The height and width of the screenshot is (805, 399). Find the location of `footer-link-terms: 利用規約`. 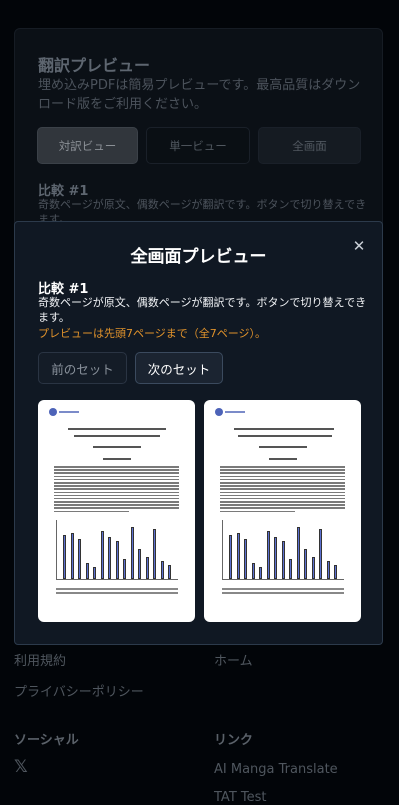

footer-link-terms: 利用規約 is located at coordinates (40, 659).